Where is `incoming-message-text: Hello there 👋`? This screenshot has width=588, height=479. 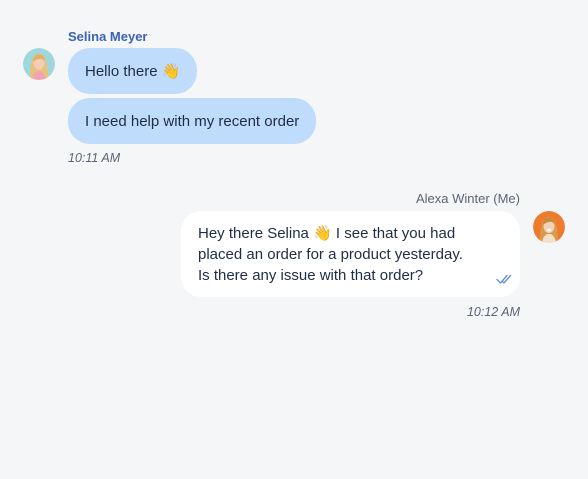 incoming-message-text: Hello there 👋 is located at coordinates (133, 71).